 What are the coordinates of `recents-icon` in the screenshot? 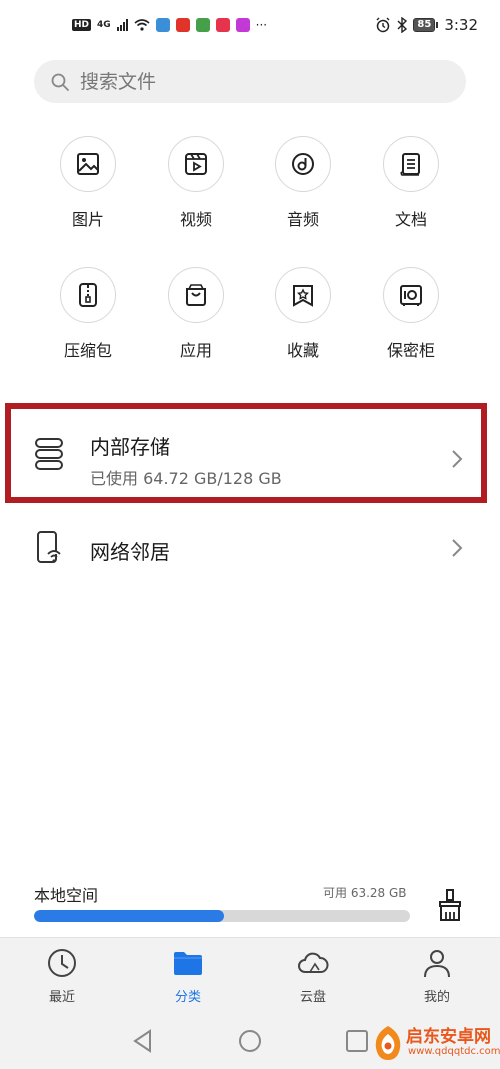 It's located at (357, 1041).